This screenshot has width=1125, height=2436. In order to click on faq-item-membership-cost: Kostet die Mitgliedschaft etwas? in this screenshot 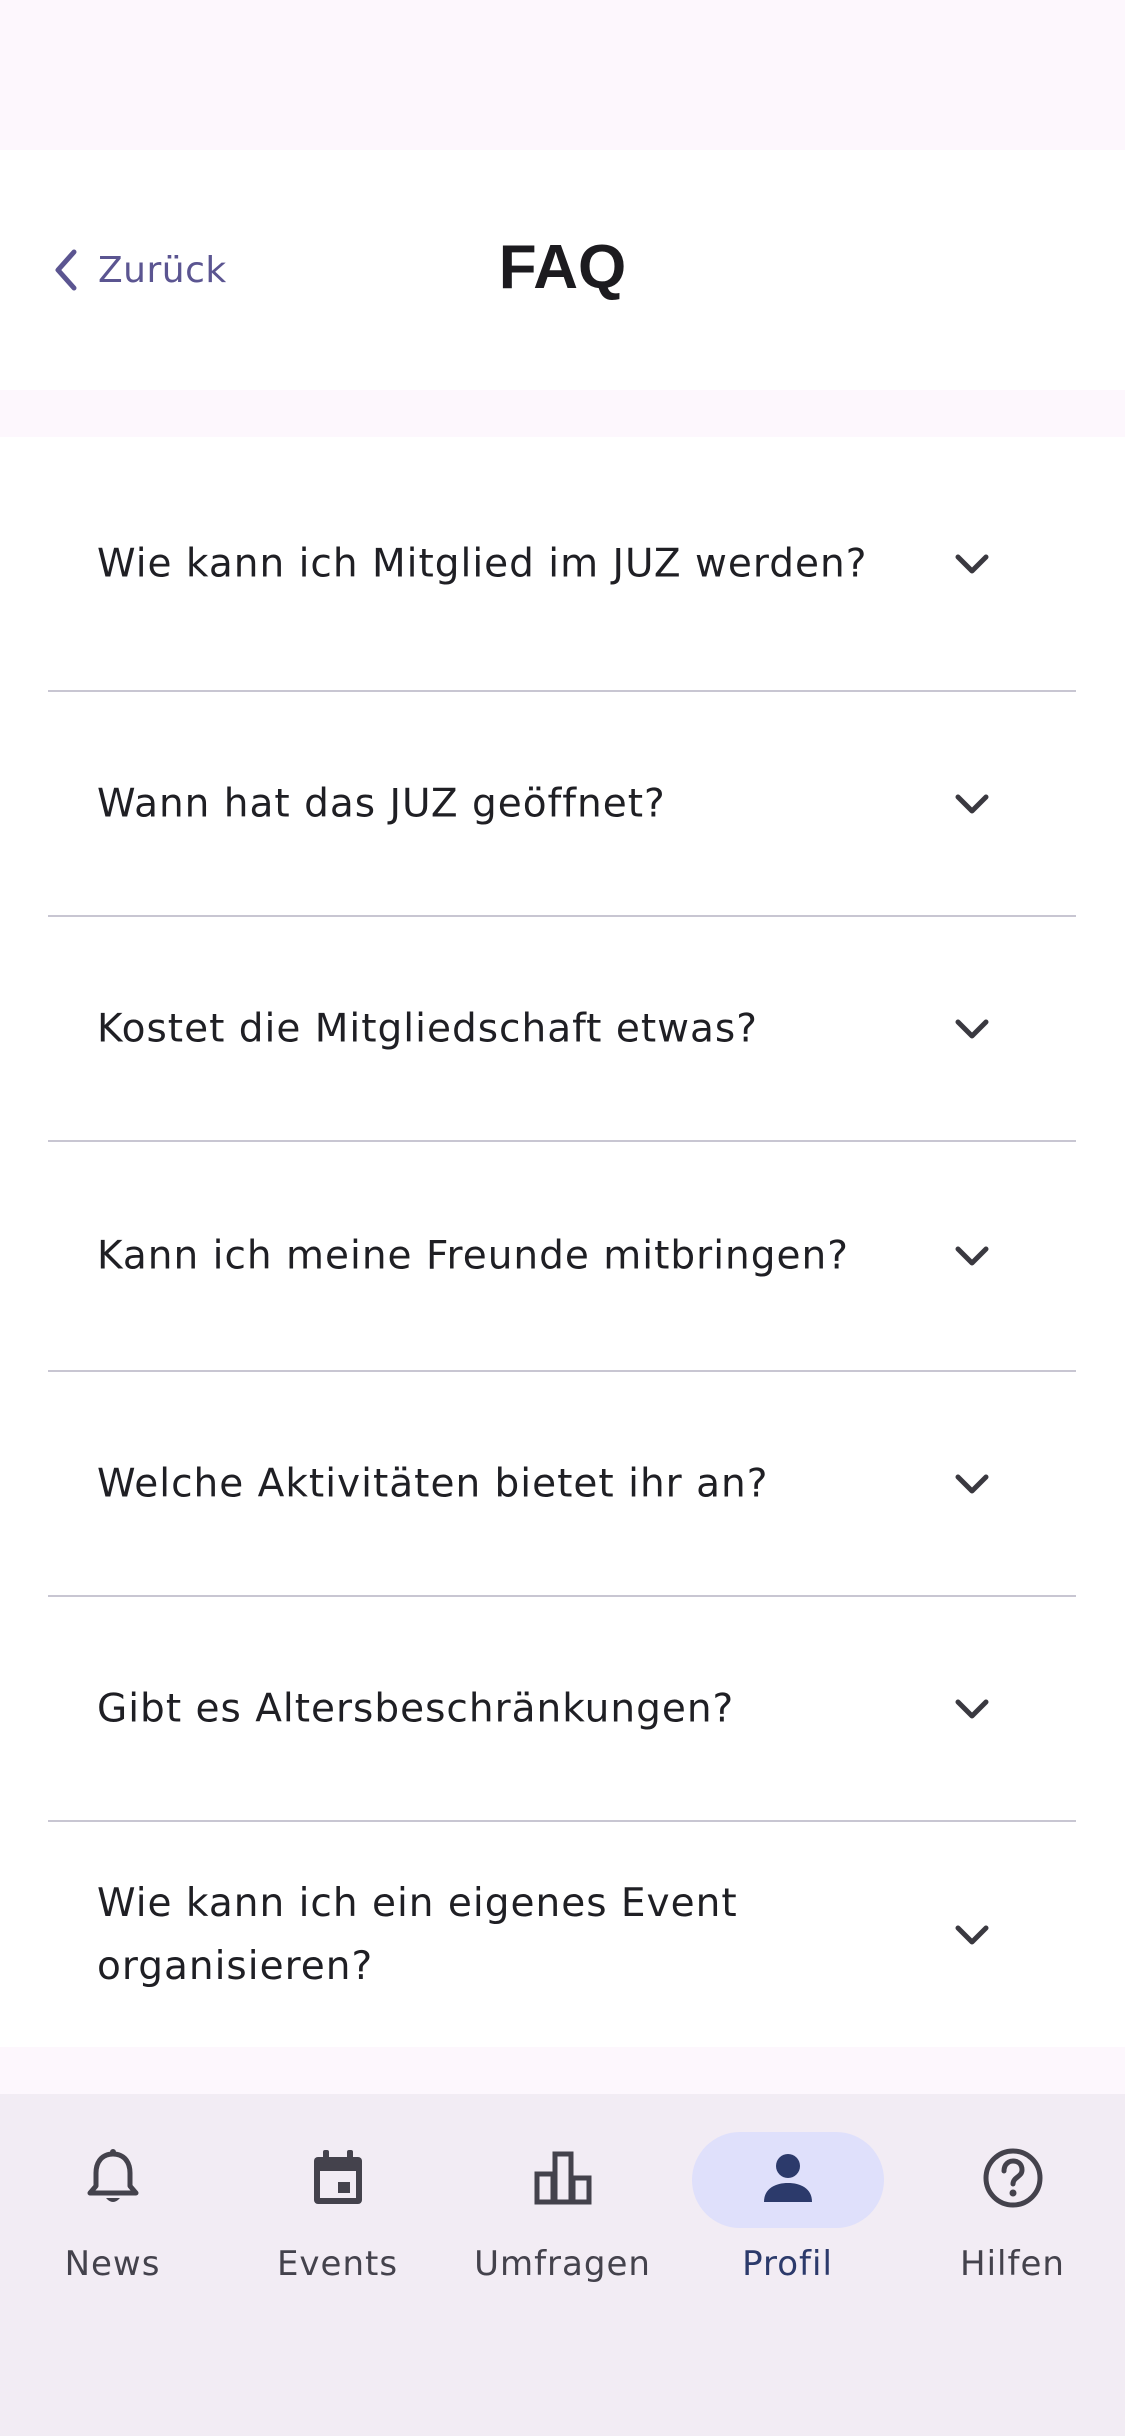, I will do `click(562, 1029)`.